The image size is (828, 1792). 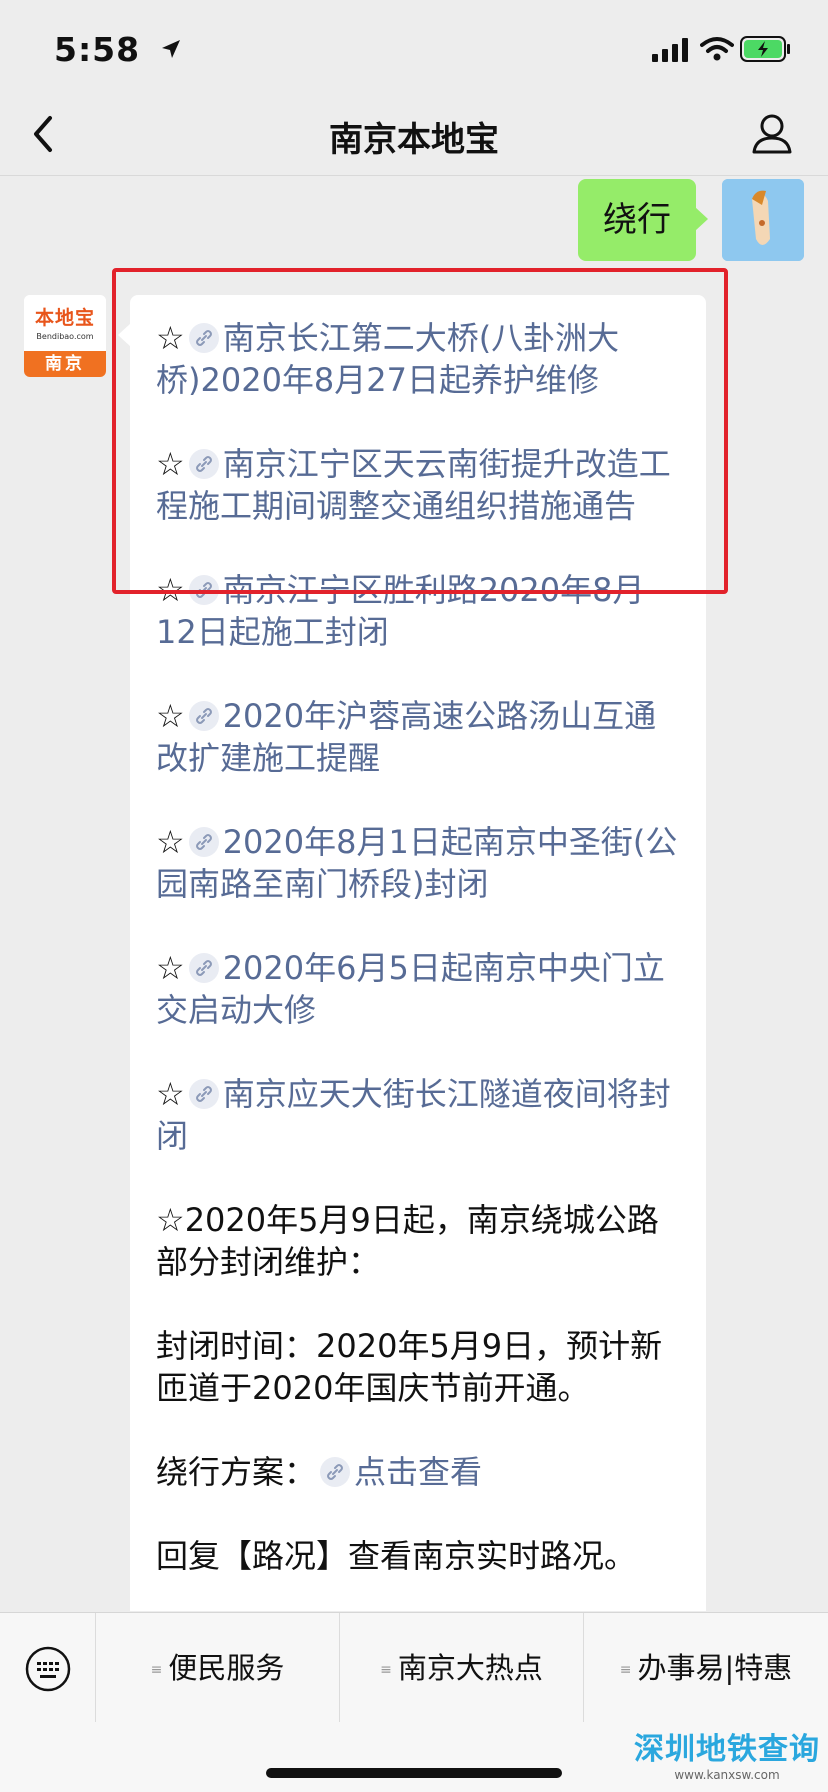 What do you see at coordinates (97, 49) in the screenshot?
I see `status-time: 5:58` at bounding box center [97, 49].